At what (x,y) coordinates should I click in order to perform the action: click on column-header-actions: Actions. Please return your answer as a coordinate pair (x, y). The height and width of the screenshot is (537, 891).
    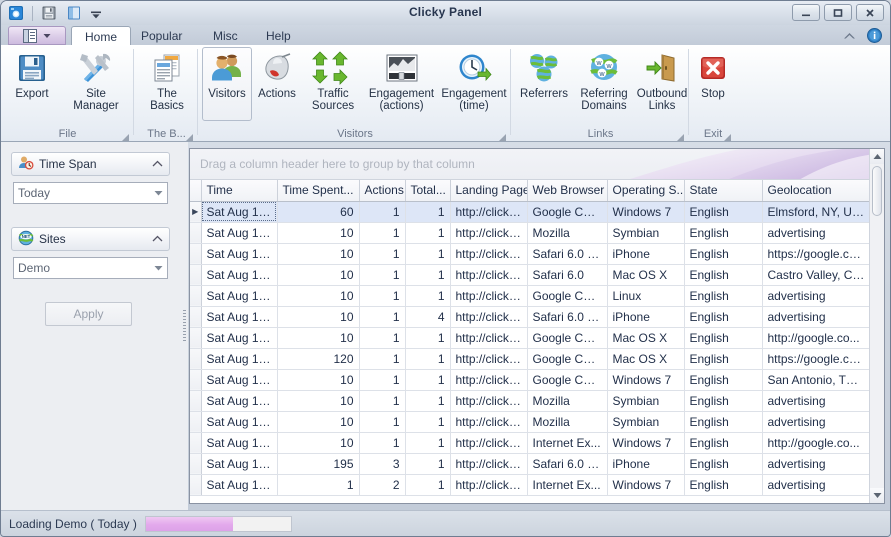
    Looking at the image, I should click on (382, 191).